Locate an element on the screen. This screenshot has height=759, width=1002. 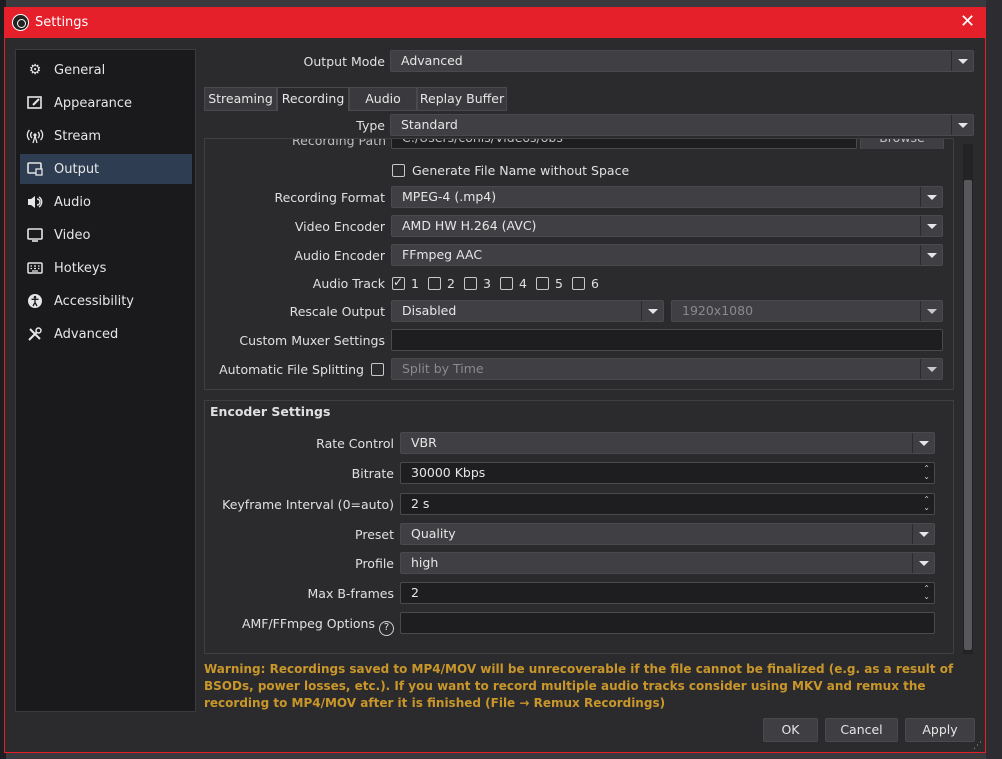
audio-track-5-checkbox is located at coordinates (542, 283).